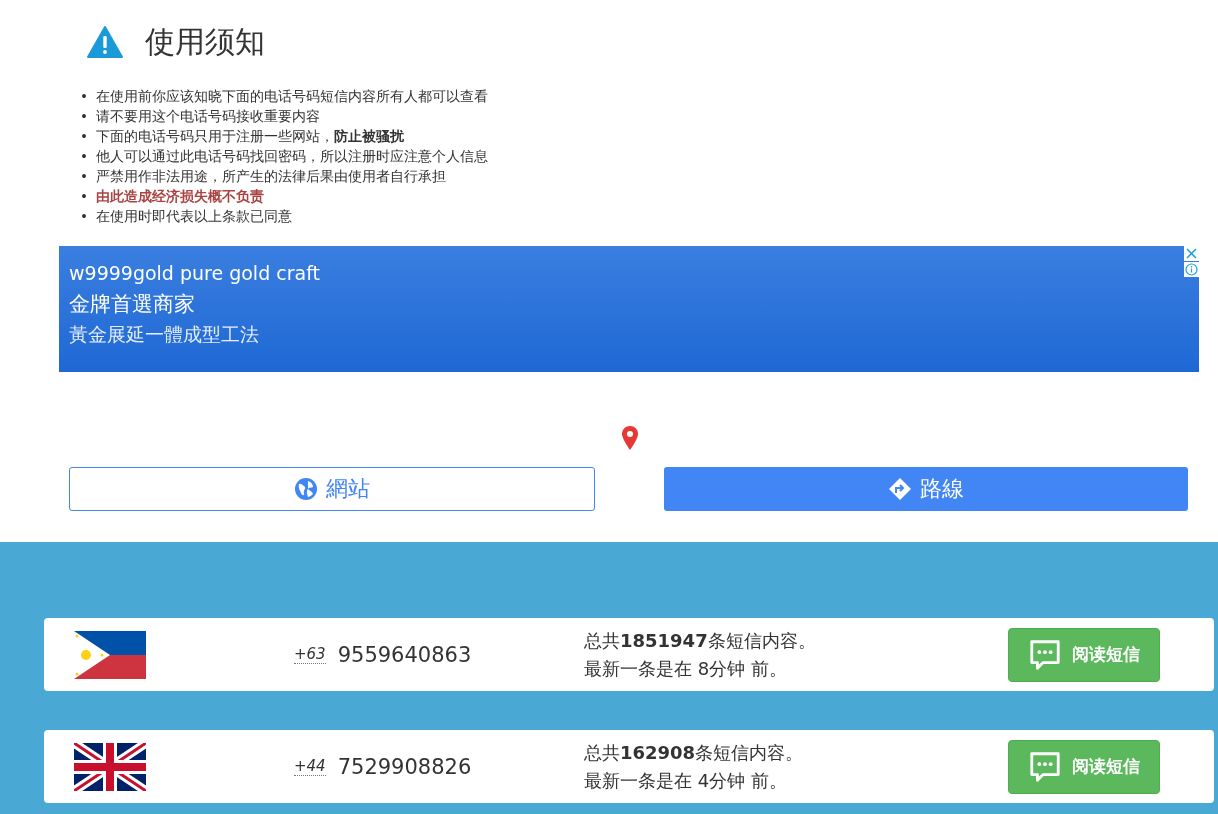 Image resolution: width=1218 pixels, height=814 pixels. Describe the element at coordinates (132, 304) in the screenshot. I see `ad-text: 金牌首選商家` at that location.